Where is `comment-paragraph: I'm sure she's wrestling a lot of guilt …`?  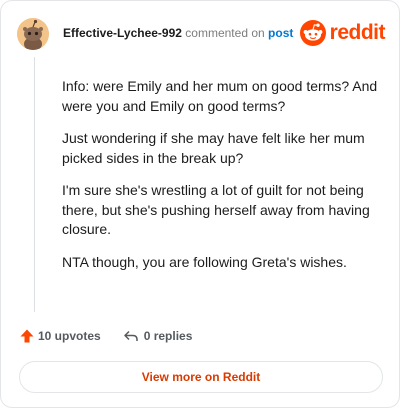
comment-paragraph: I'm sure she's wrestling a lot of guilt … is located at coordinates (216, 209).